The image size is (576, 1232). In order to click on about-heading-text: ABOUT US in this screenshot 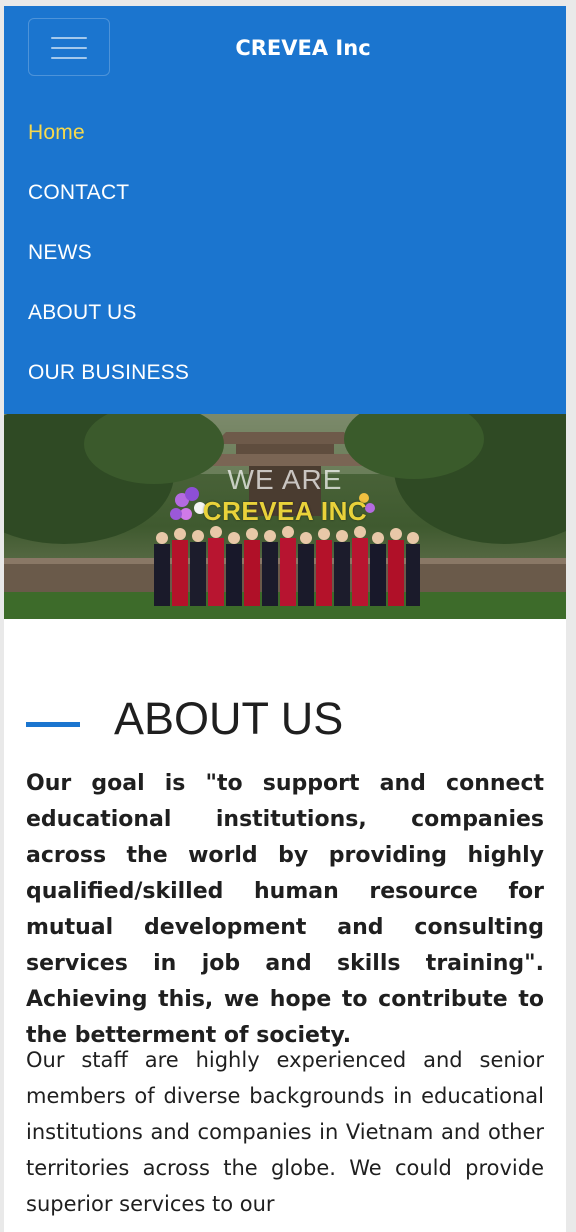, I will do `click(229, 718)`.